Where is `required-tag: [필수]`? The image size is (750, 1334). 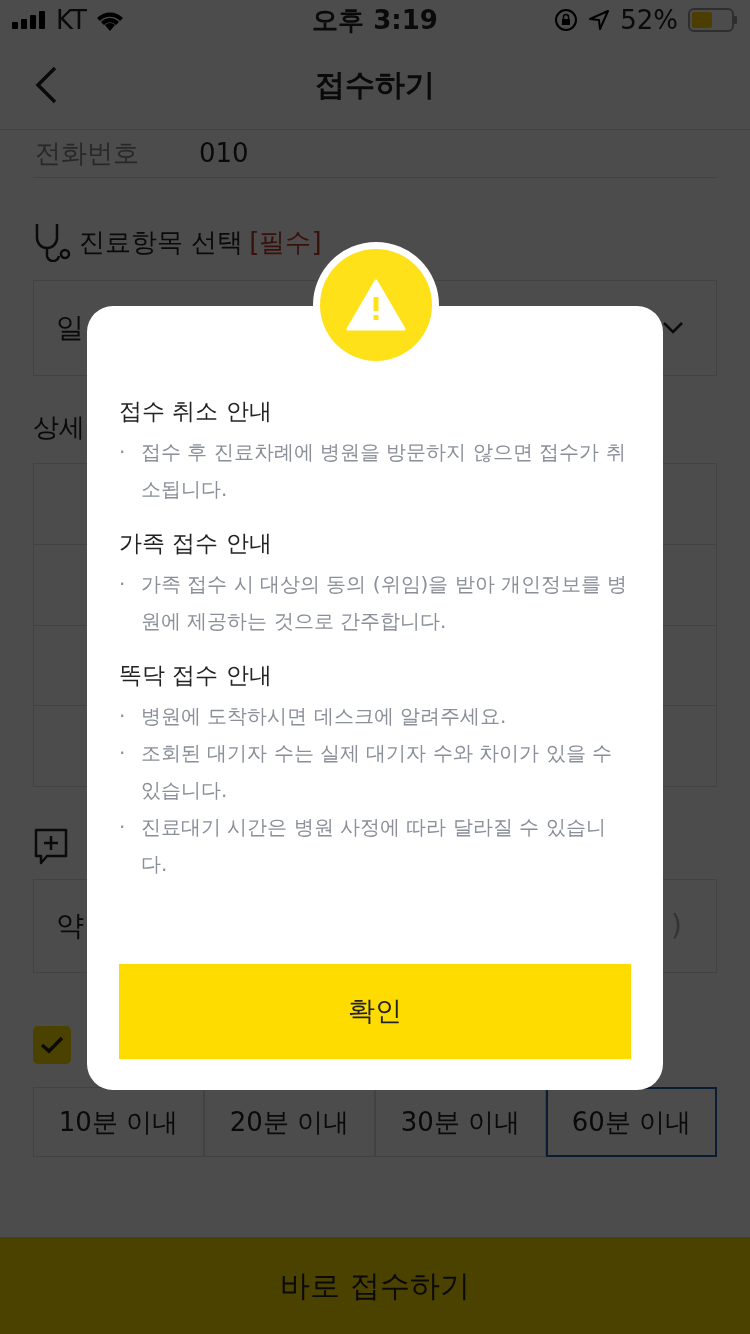
required-tag: [필수] is located at coordinates (285, 242).